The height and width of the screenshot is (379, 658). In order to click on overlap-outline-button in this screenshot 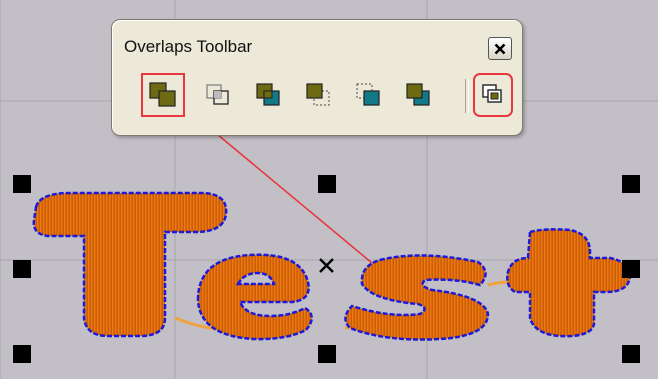, I will do `click(219, 95)`.